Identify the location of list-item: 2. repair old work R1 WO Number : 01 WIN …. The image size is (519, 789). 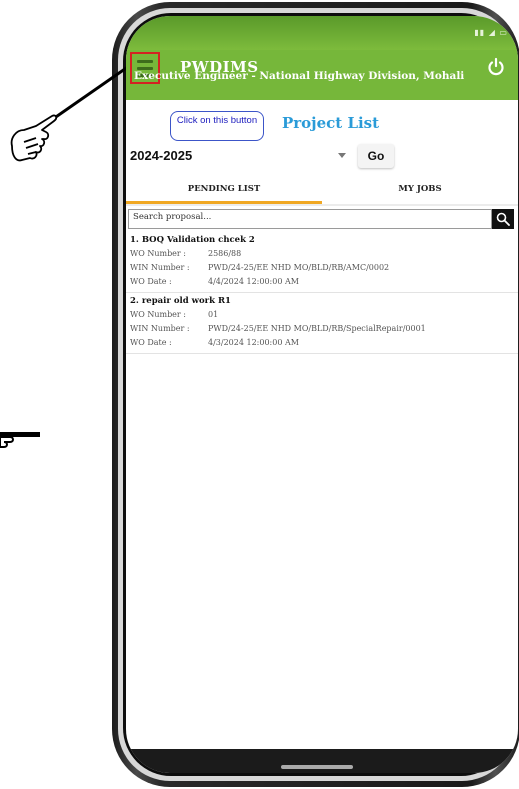
(320, 324).